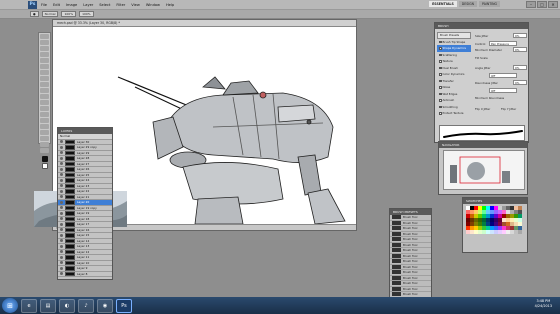 The image size is (560, 314). Describe the element at coordinates (44, 102) in the screenshot. I see `gradient-tool-icon` at that location.